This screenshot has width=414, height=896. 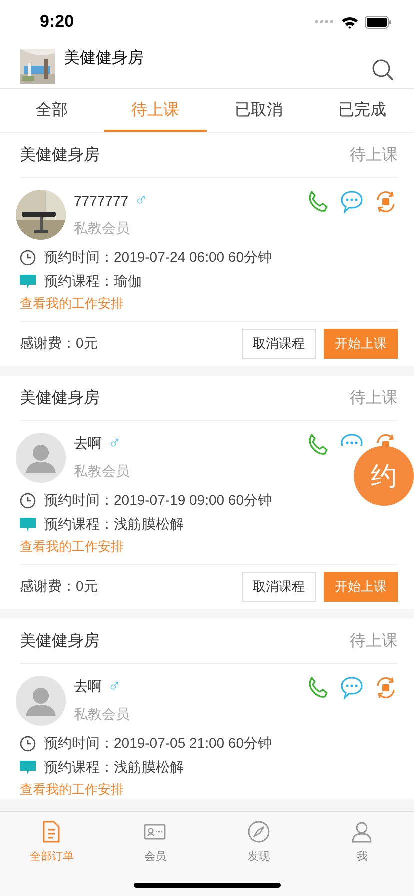 What do you see at coordinates (383, 70) in the screenshot?
I see `search-icon` at bounding box center [383, 70].